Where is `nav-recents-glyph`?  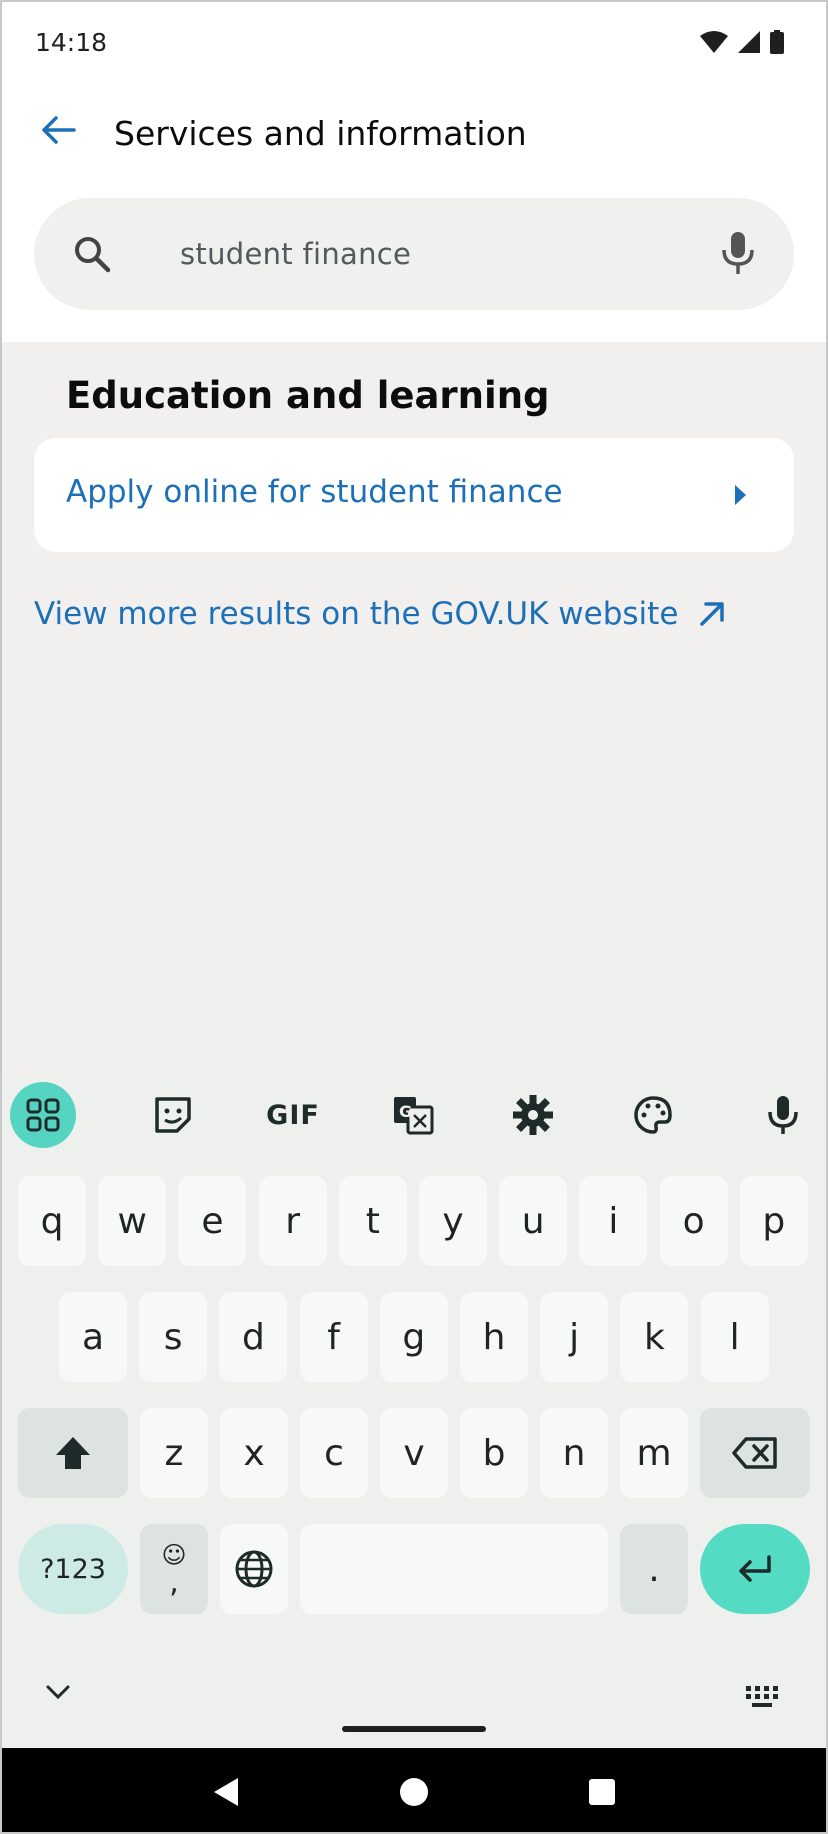 nav-recents-glyph is located at coordinates (602, 1792).